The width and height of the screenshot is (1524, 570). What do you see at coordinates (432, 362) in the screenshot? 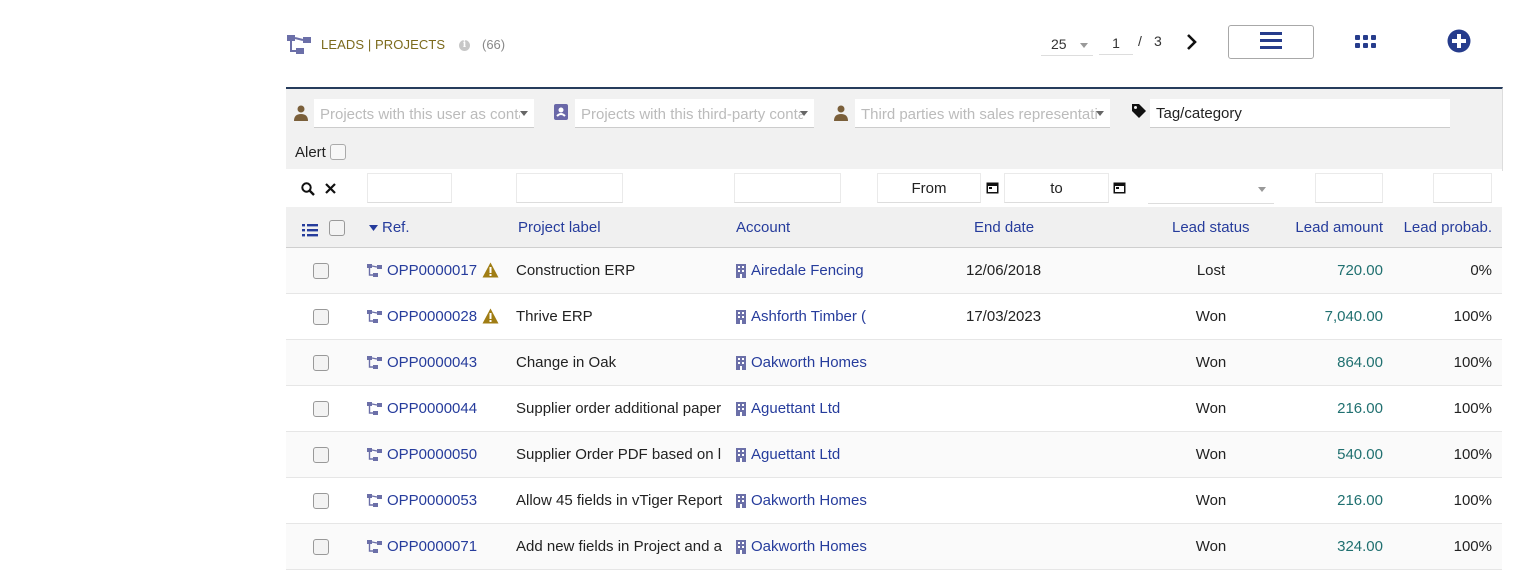
I see `ref-link: OPP0000043` at bounding box center [432, 362].